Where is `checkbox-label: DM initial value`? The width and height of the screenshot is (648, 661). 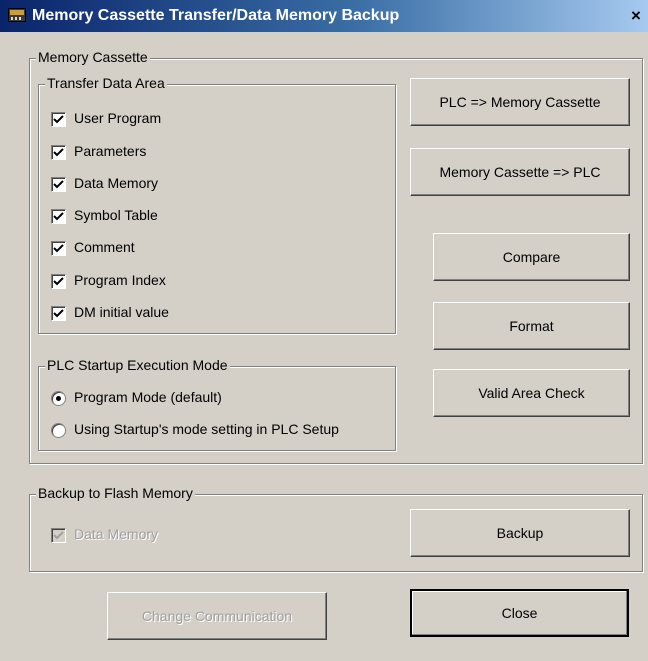 checkbox-label: DM initial value is located at coordinates (121, 312).